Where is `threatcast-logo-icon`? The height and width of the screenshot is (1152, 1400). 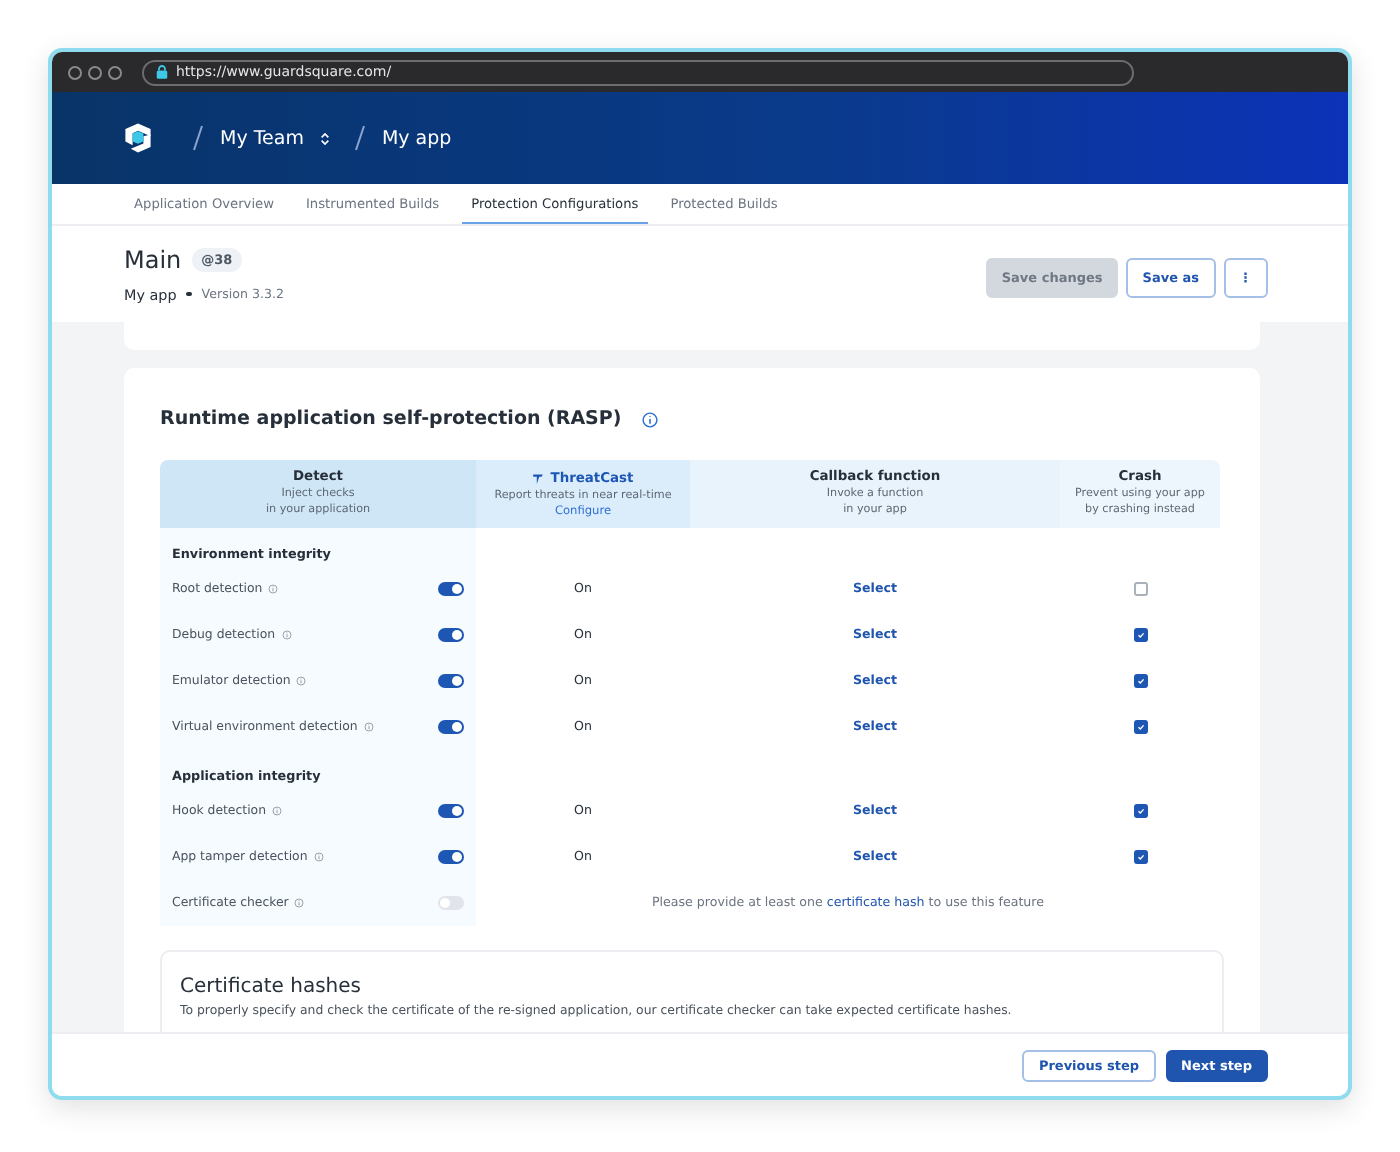
threatcast-logo-icon is located at coordinates (538, 478).